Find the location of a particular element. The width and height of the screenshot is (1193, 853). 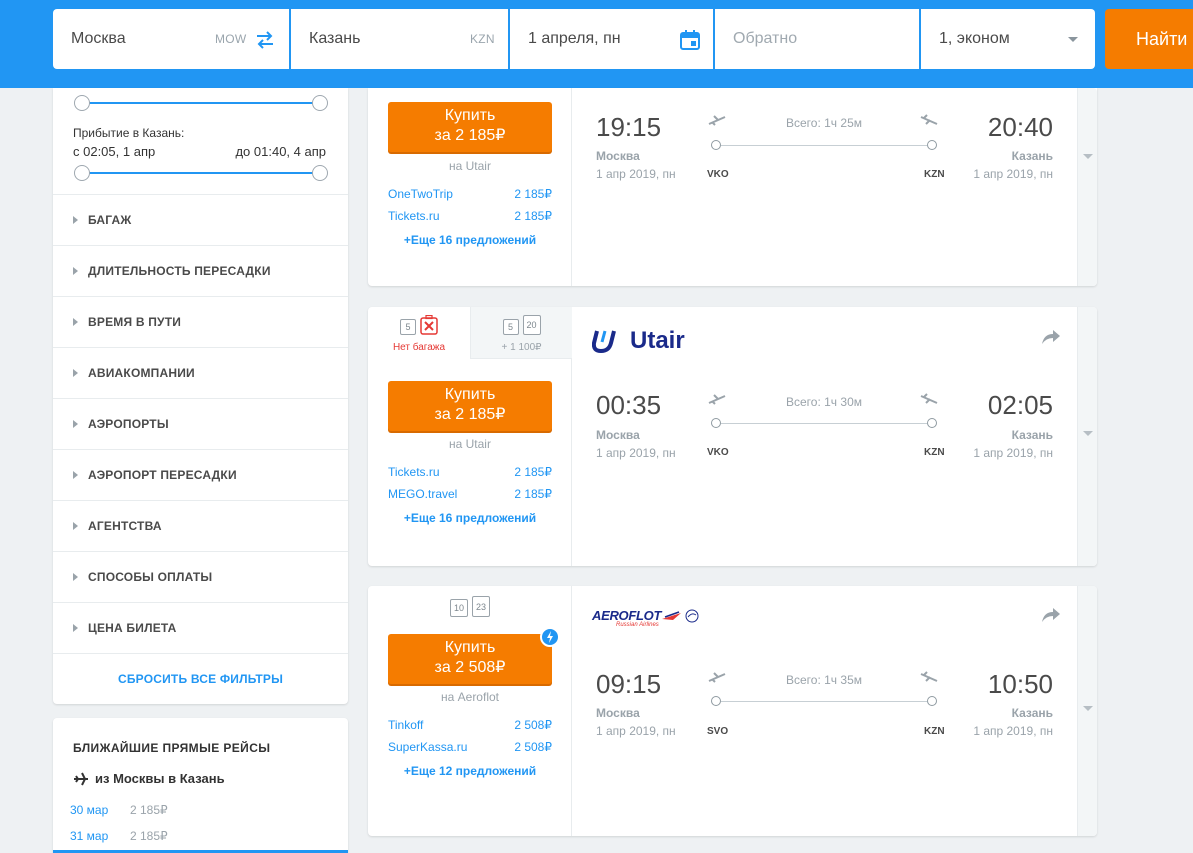

baggage-options: 5 Нет багажа 5 20 + 1 100₽ is located at coordinates (470, 333).